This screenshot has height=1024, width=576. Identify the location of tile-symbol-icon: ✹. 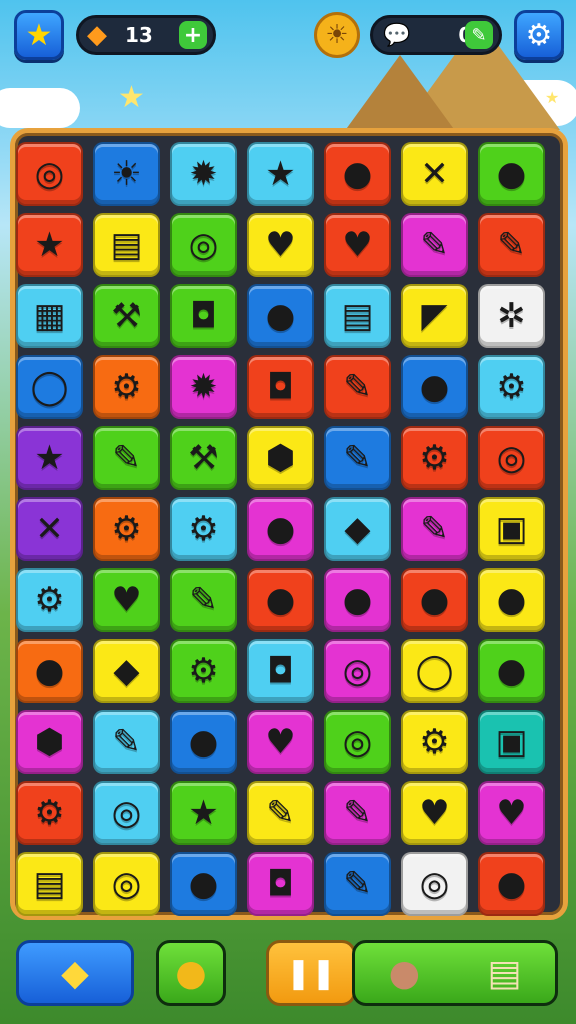
(203, 174).